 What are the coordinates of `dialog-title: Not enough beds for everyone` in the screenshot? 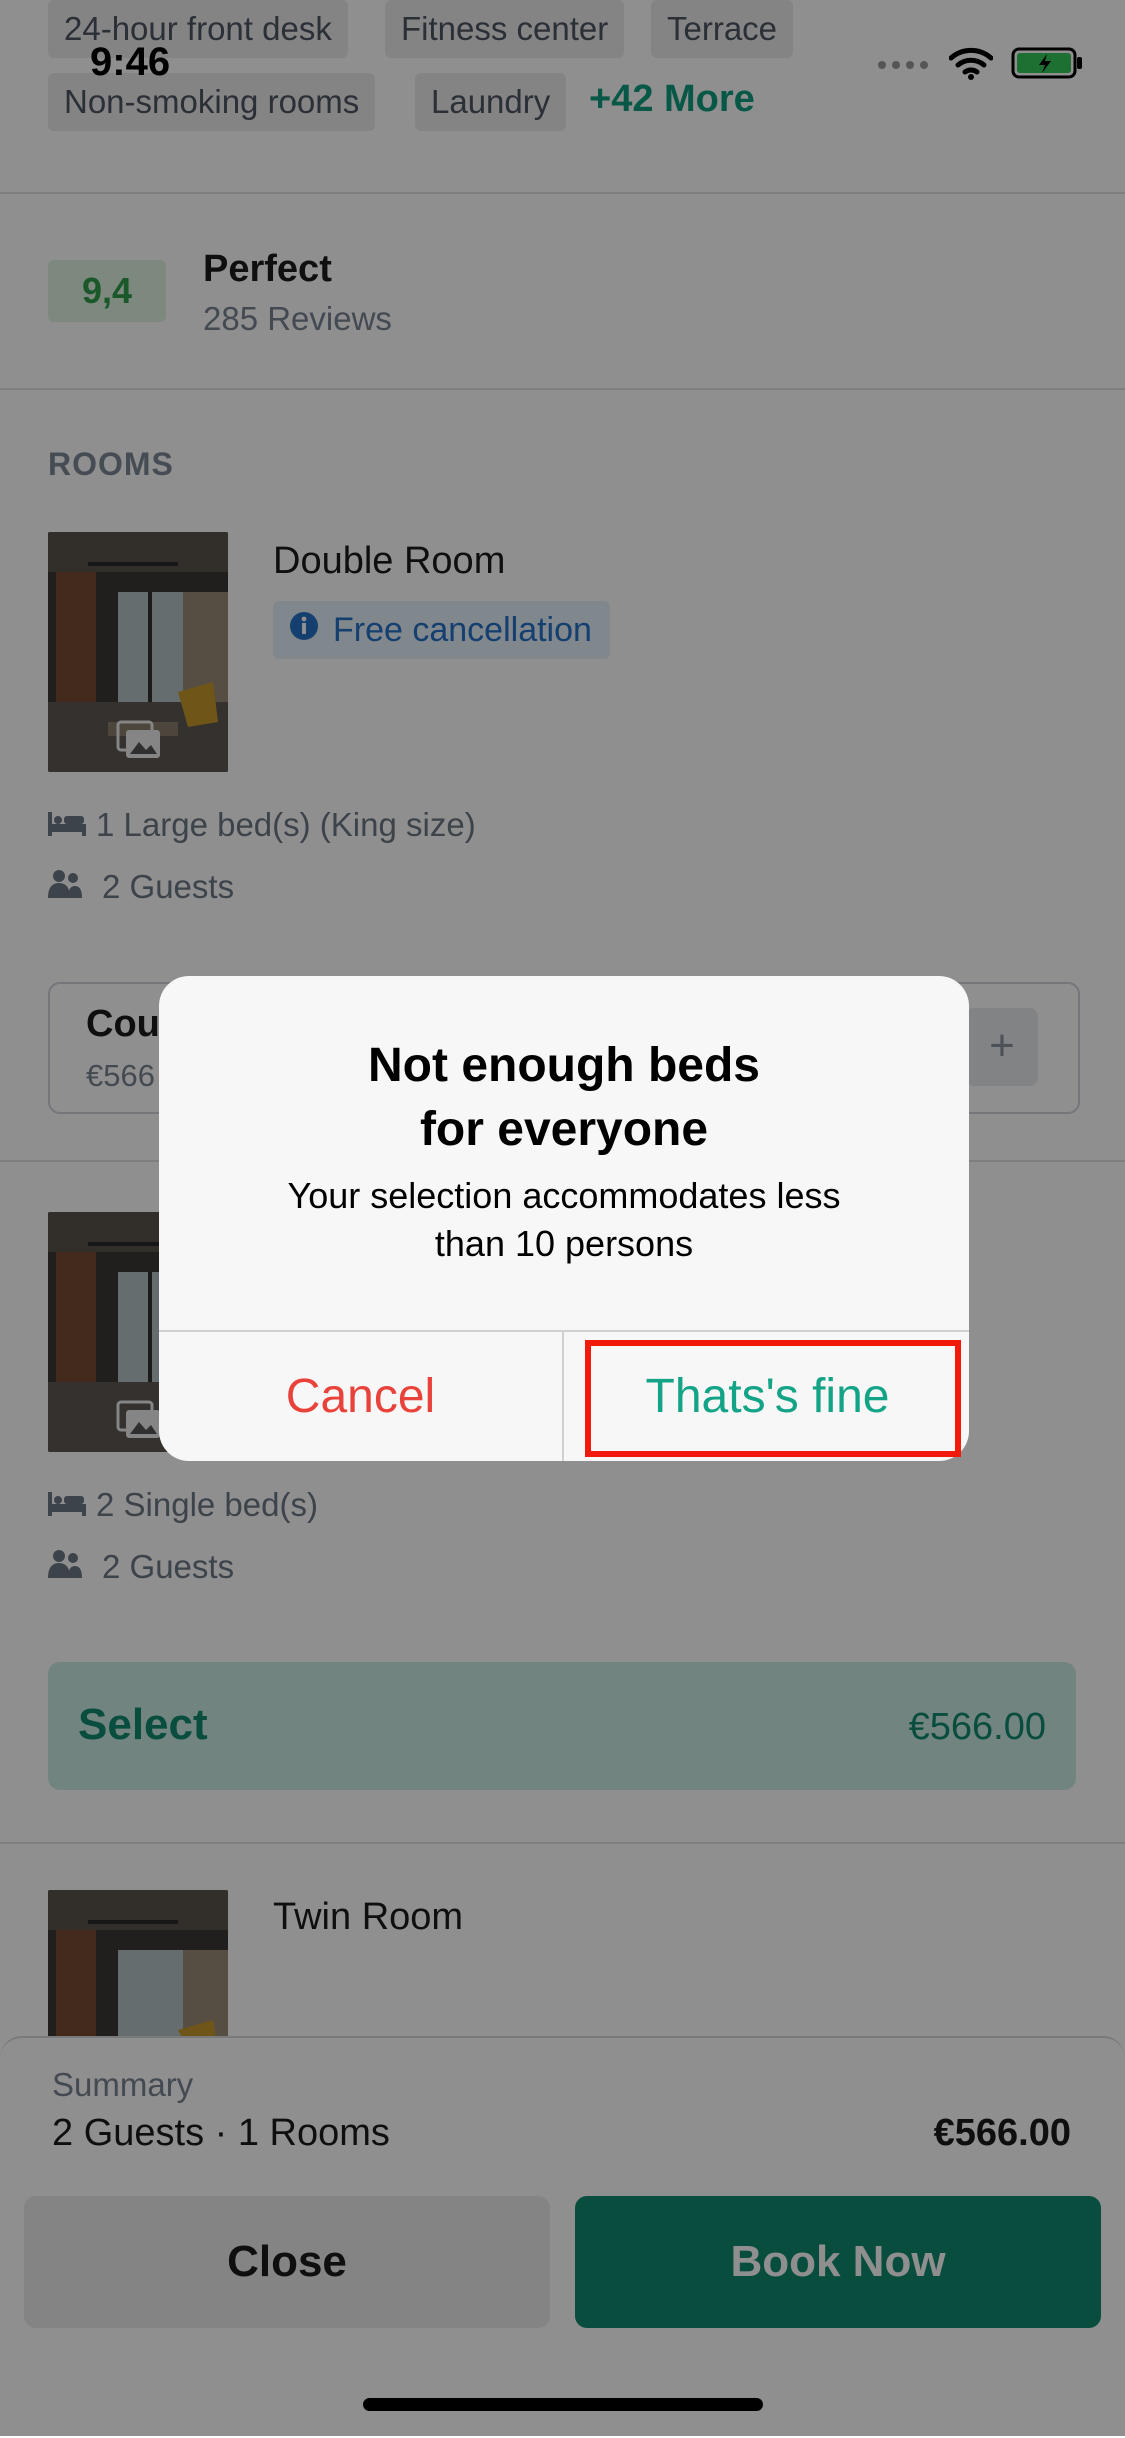 It's located at (564, 1098).